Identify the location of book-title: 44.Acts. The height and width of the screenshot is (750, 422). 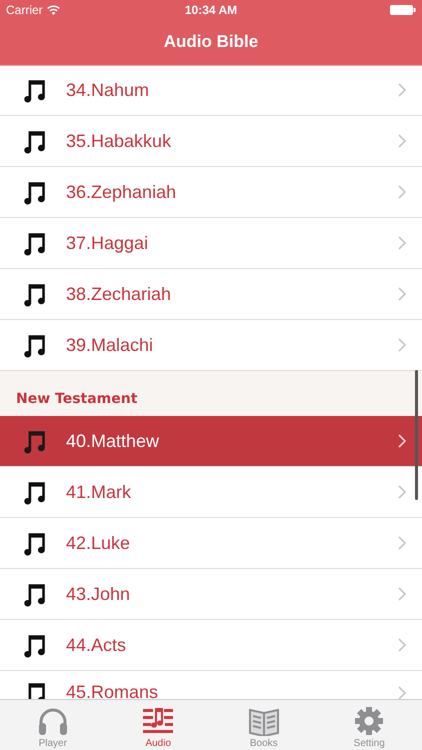
(97, 645).